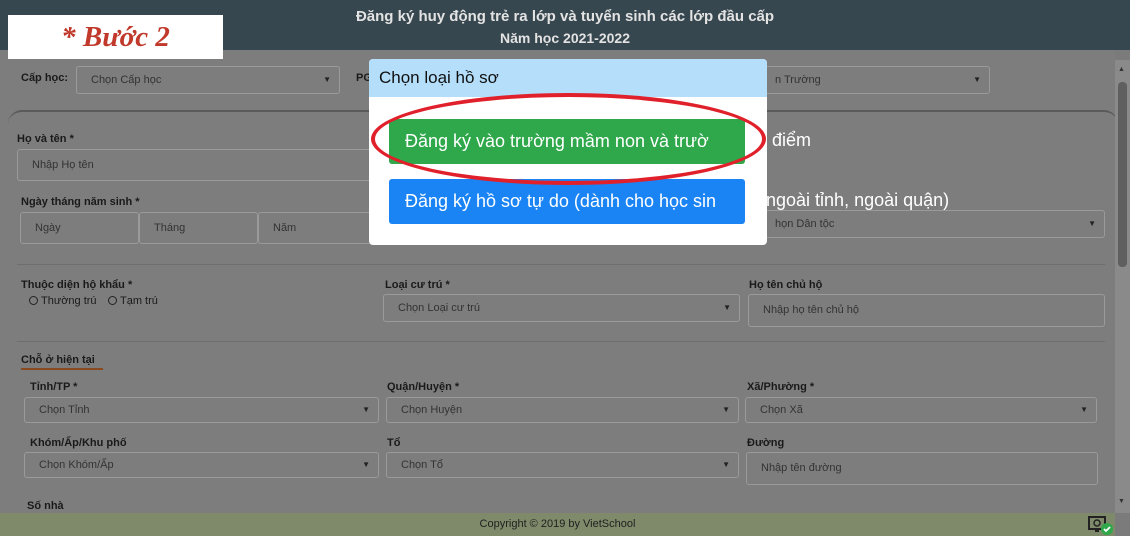 This screenshot has width=1130, height=536. Describe the element at coordinates (561, 308) in the screenshot. I see `loai-cu-tru-select: Chọn Loại cư trú ▼` at that location.